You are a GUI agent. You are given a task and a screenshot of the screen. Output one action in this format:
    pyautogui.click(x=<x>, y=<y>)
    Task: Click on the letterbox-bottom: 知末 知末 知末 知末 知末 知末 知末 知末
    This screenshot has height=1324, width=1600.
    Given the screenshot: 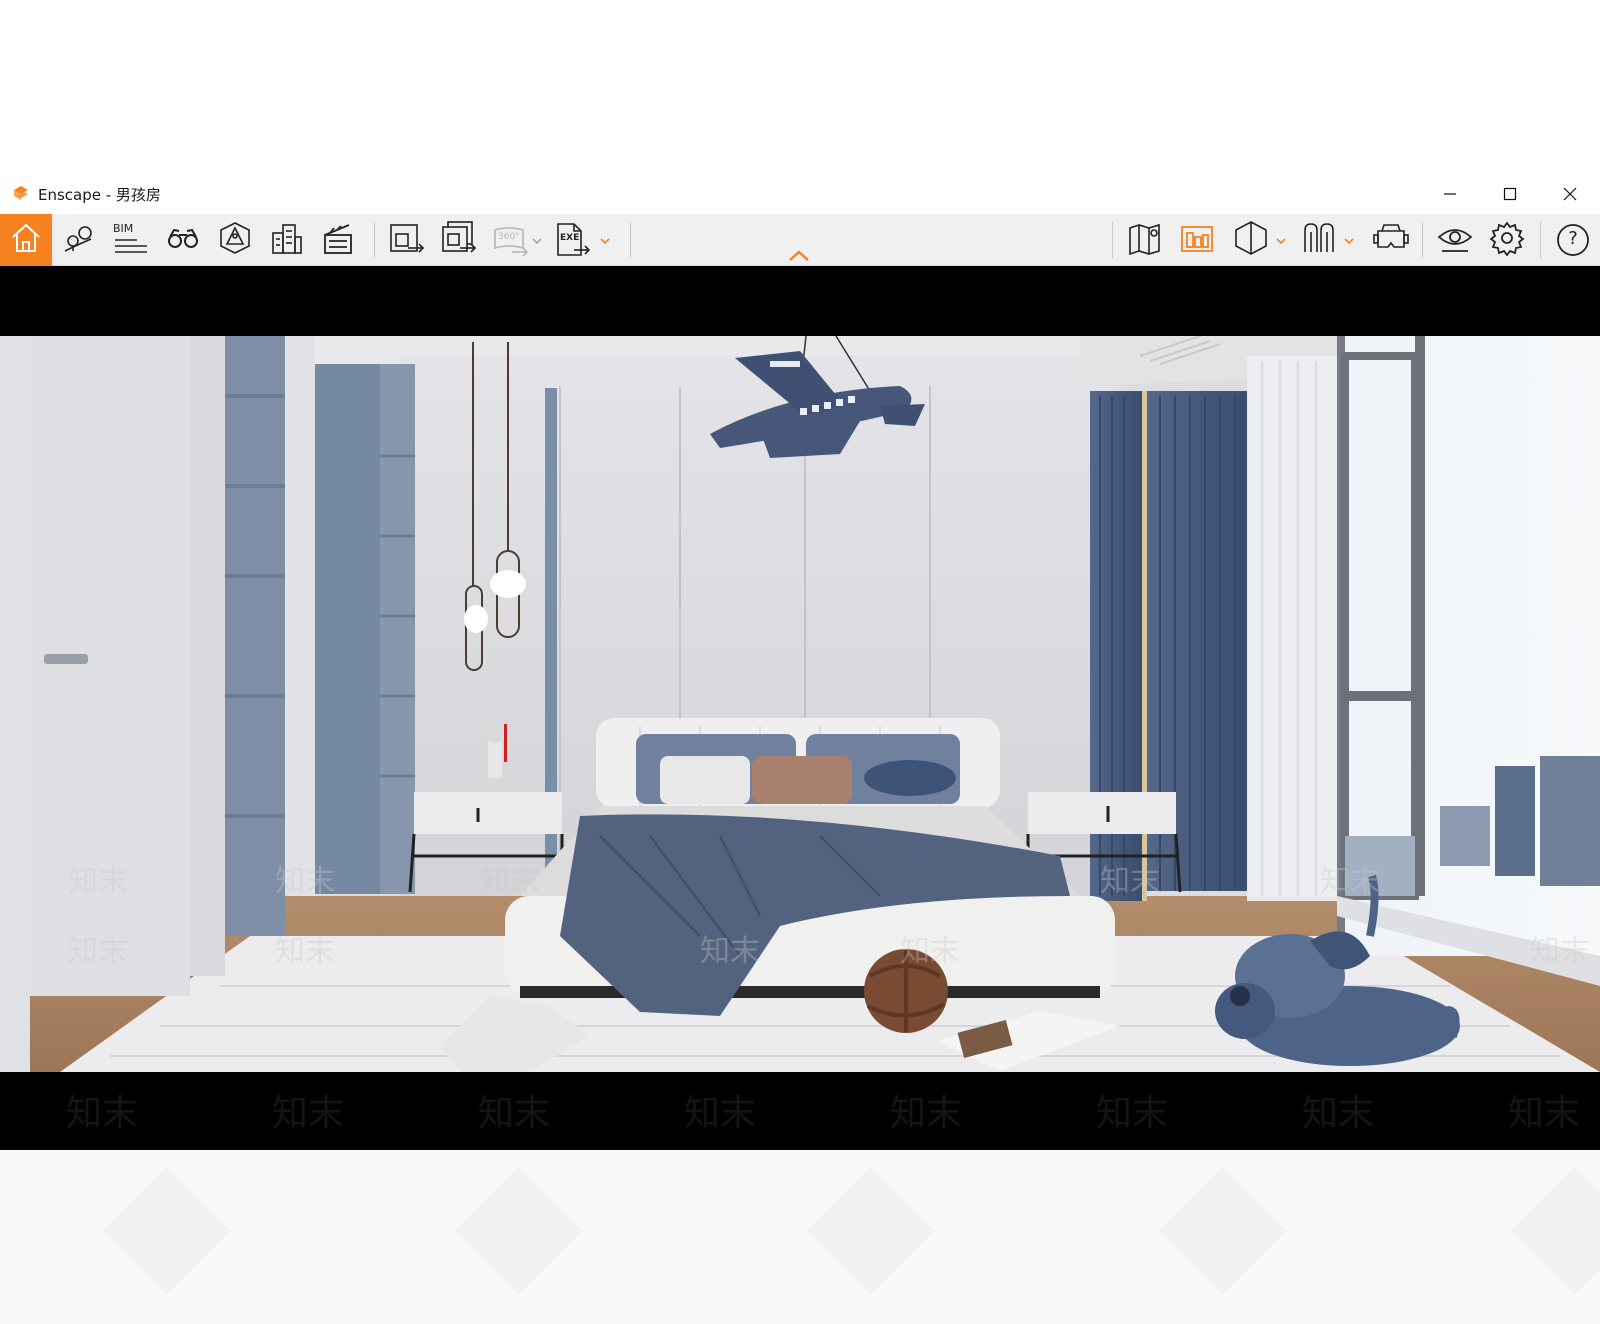 What is the action you would take?
    pyautogui.click(x=800, y=1105)
    